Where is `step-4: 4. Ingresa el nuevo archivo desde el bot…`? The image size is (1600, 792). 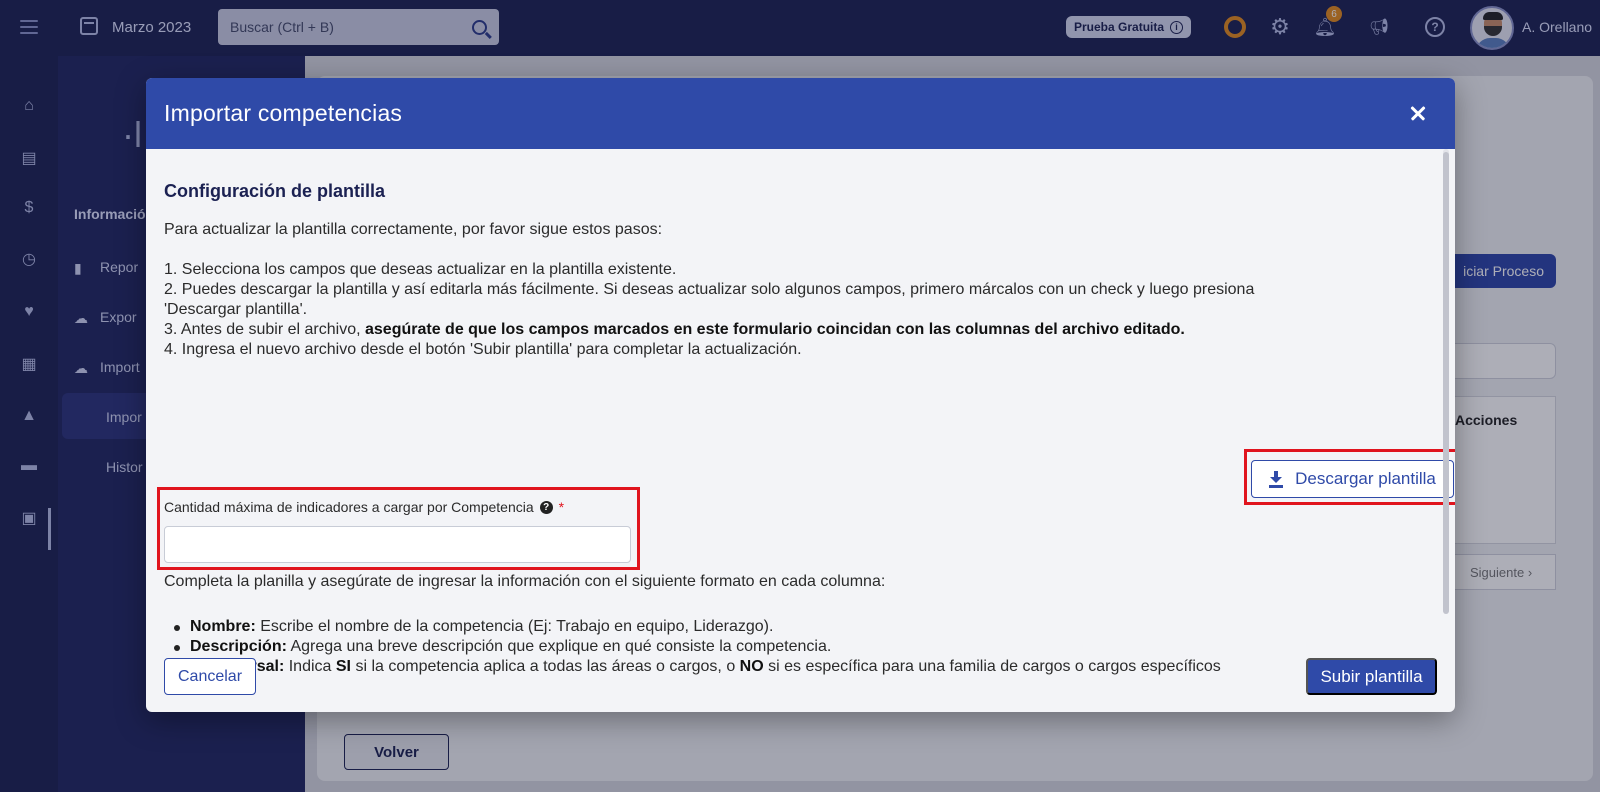
step-4: 4. Ingresa el nuevo archivo desde el bot… is located at coordinates (483, 349).